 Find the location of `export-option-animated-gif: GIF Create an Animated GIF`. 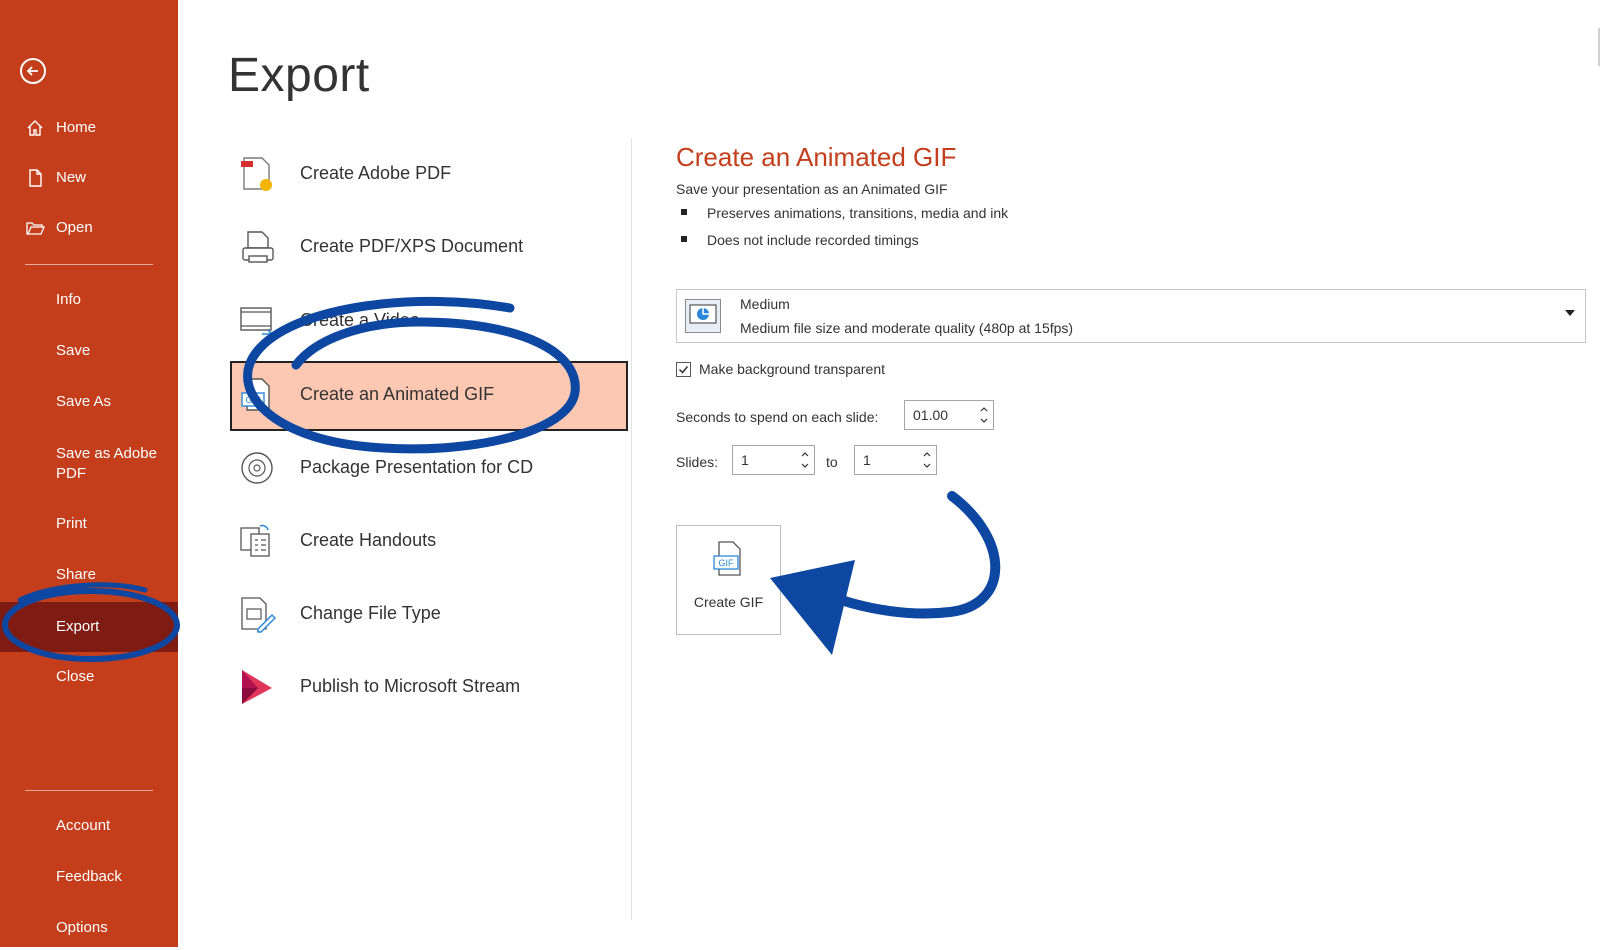

export-option-animated-gif: GIF Create an Animated GIF is located at coordinates (429, 396).